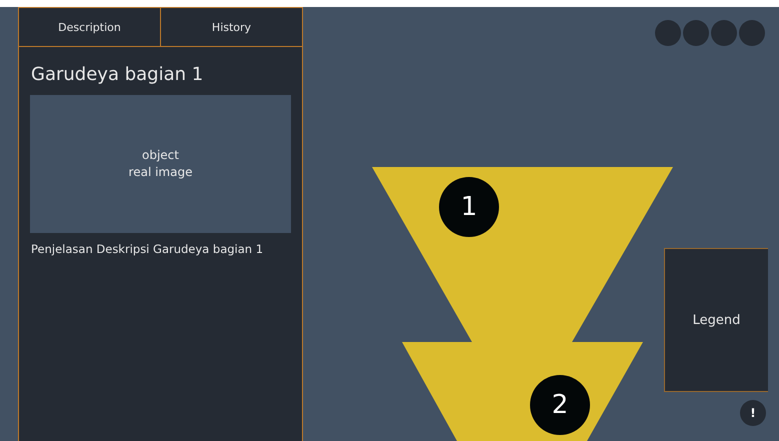  What do you see at coordinates (117, 74) in the screenshot?
I see `object-title: Garudeya bagian 1` at bounding box center [117, 74].